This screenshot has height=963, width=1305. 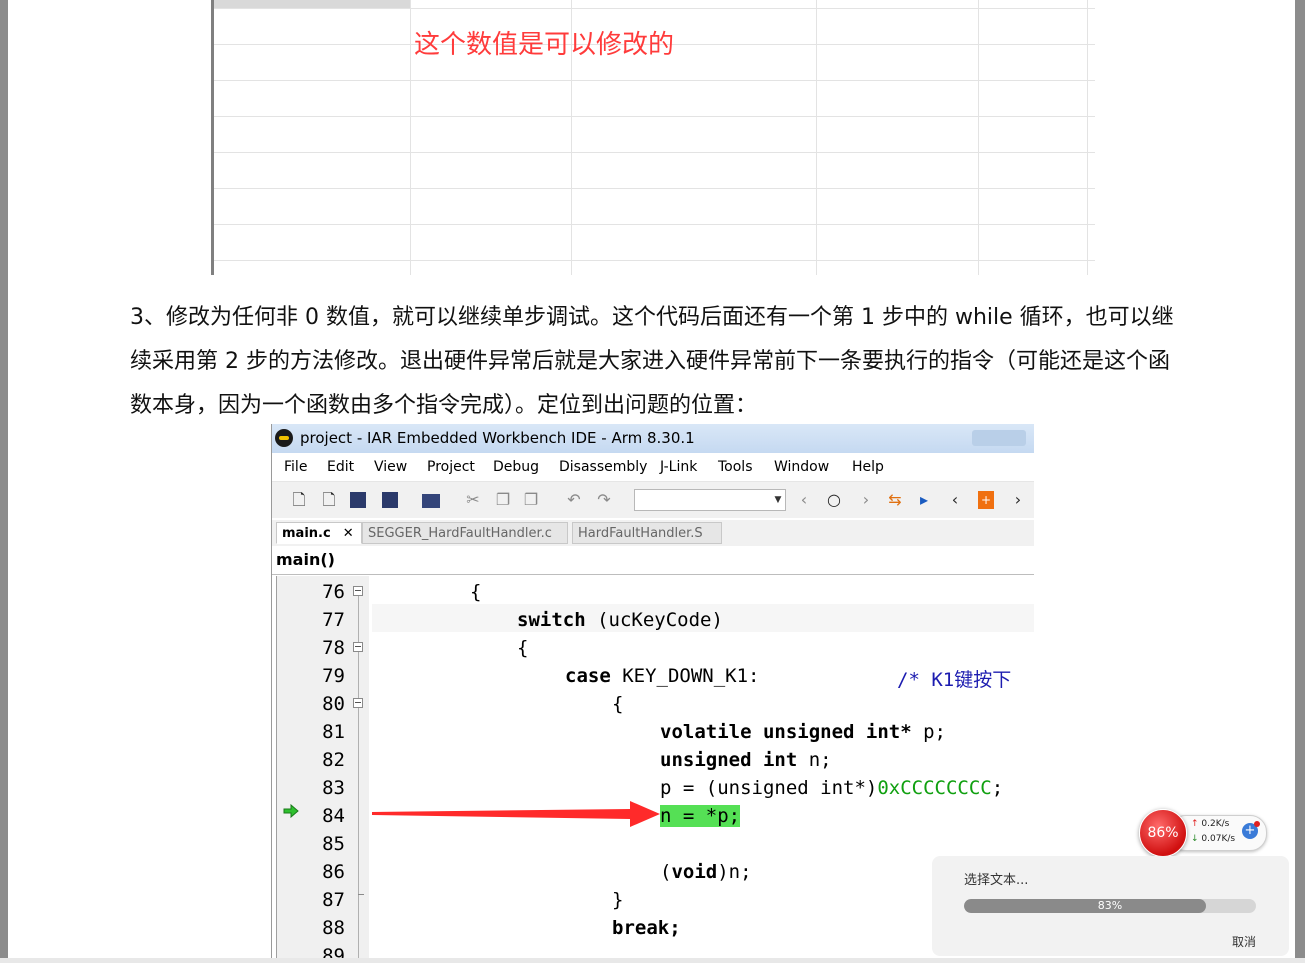 I want to click on hex-literal: 0xCCCCCCCC, so click(x=934, y=788).